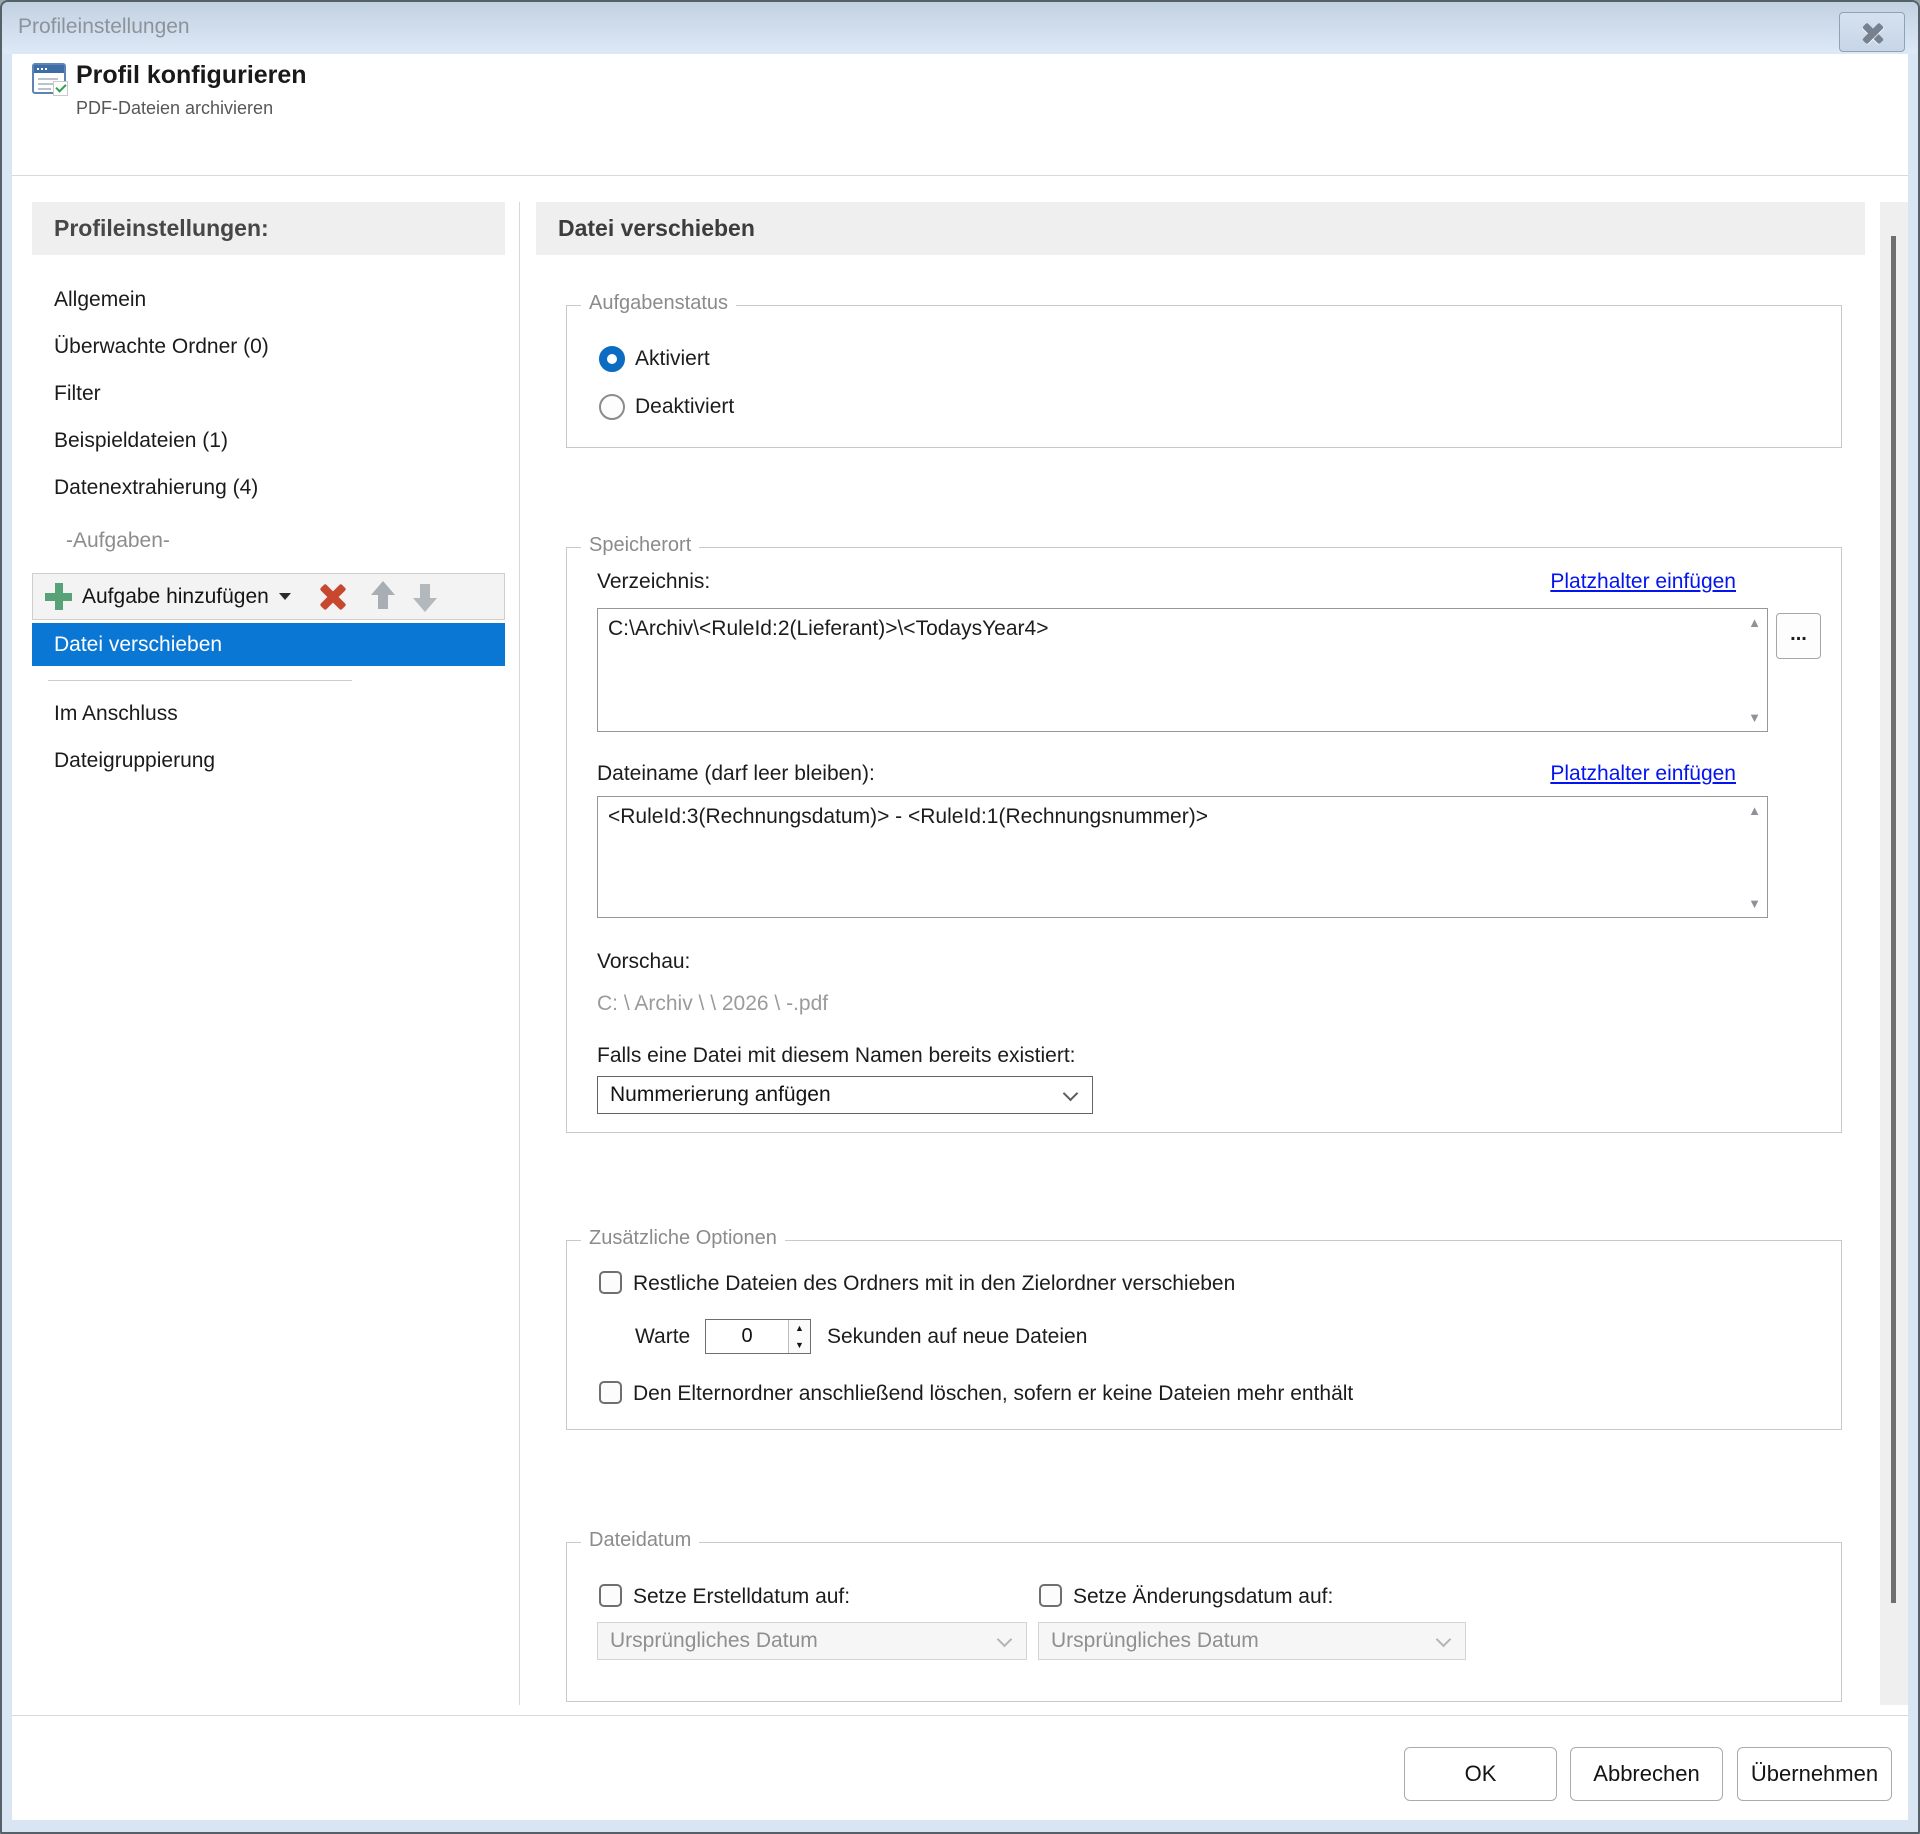 Image resolution: width=1920 pixels, height=1834 pixels. Describe the element at coordinates (1155, 1640) in the screenshot. I see `modified-date-value: Ursprüngliches Datum` at that location.